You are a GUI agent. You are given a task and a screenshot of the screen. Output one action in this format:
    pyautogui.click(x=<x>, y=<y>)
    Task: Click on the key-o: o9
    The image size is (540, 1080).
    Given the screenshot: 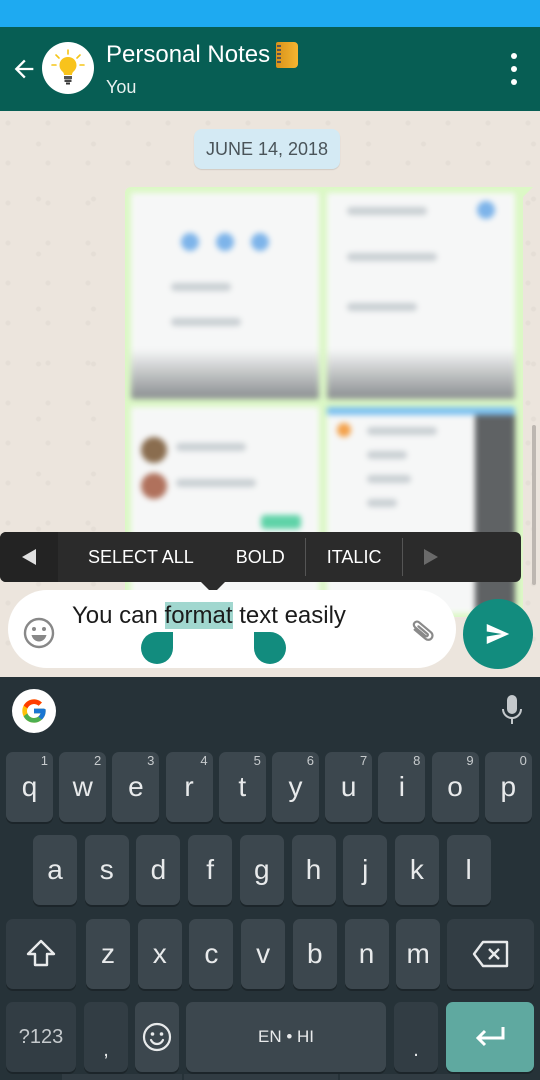 What is the action you would take?
    pyautogui.click(x=455, y=787)
    